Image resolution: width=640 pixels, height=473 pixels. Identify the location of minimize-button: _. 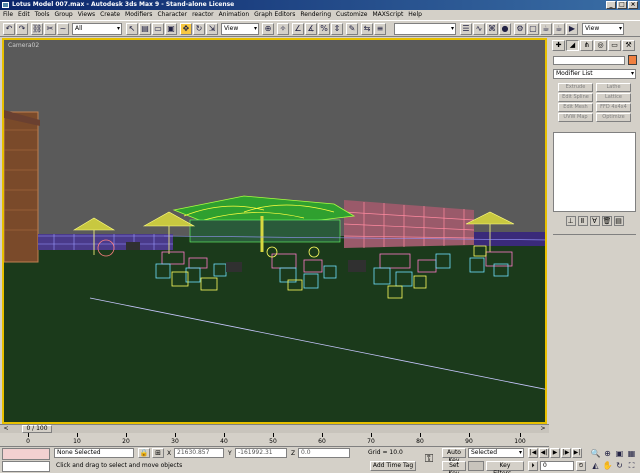
(611, 5).